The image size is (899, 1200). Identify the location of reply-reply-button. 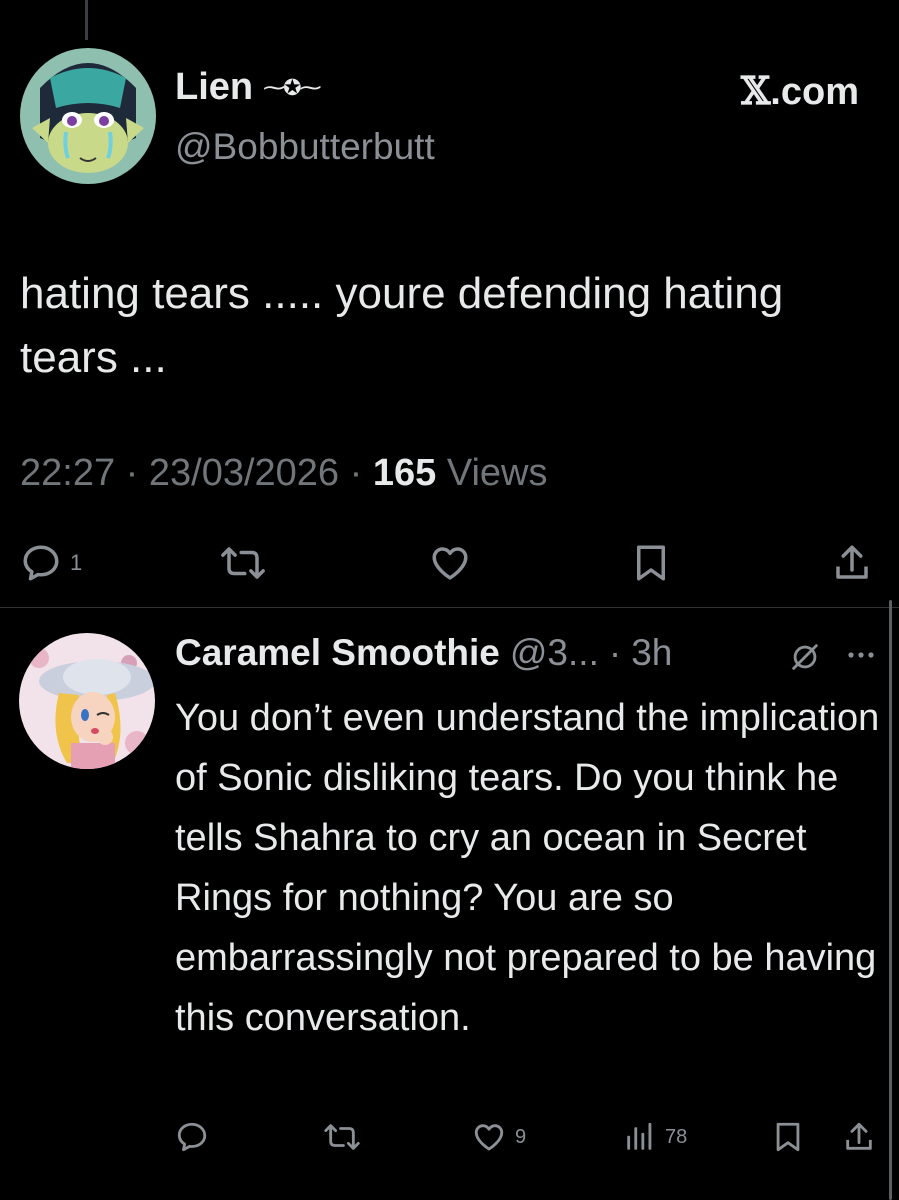
(192, 1137).